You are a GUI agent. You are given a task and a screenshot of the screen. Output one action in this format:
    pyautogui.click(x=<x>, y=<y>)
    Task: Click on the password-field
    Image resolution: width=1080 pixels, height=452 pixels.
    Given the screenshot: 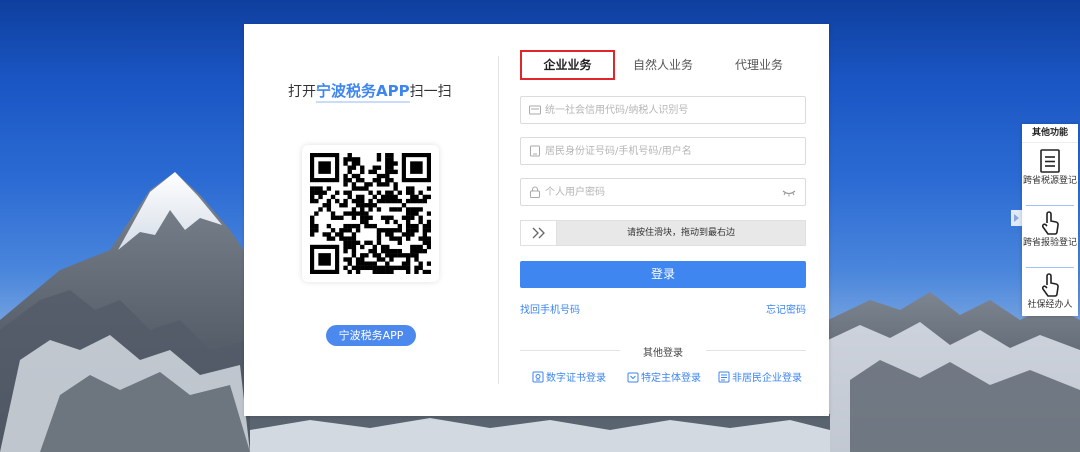 What is the action you would take?
    pyautogui.click(x=663, y=192)
    